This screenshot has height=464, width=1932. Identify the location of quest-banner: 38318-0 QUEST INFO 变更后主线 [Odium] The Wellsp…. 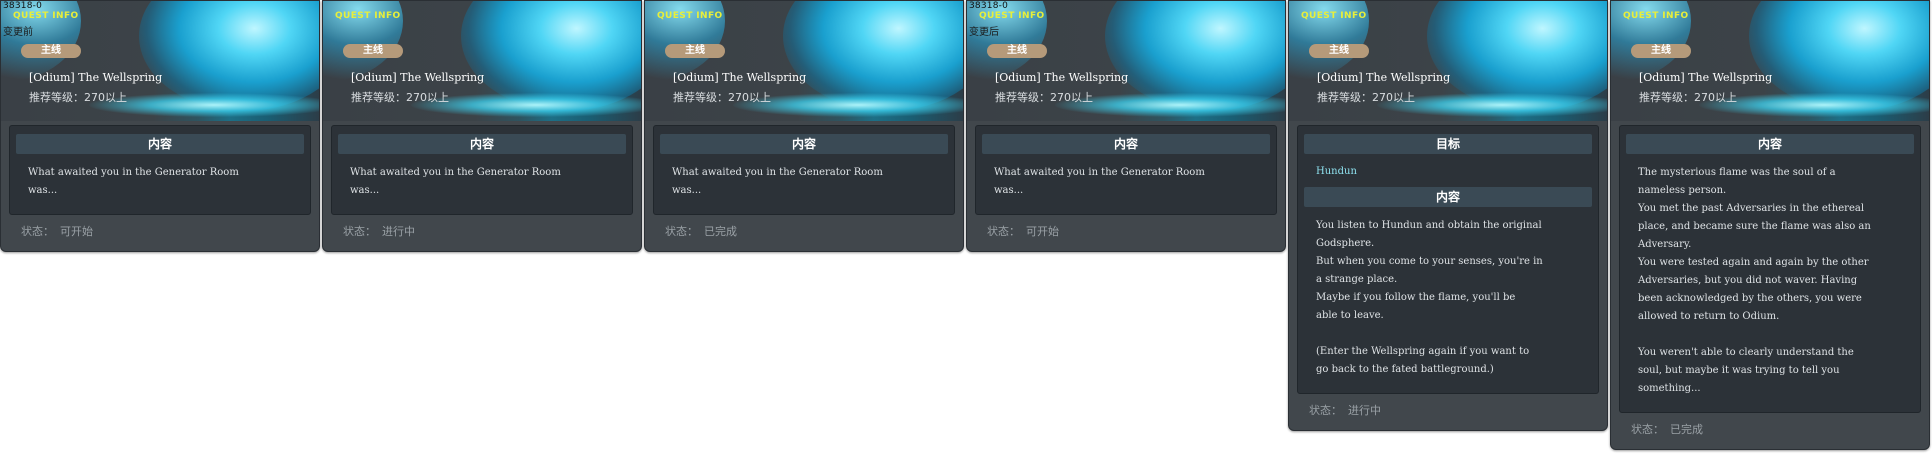
(1126, 61).